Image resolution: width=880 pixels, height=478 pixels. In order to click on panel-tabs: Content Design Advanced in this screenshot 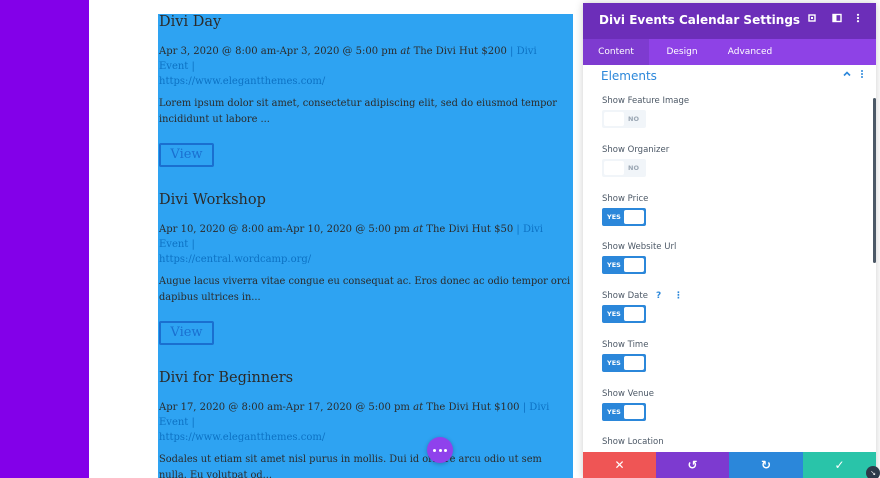, I will do `click(729, 52)`.